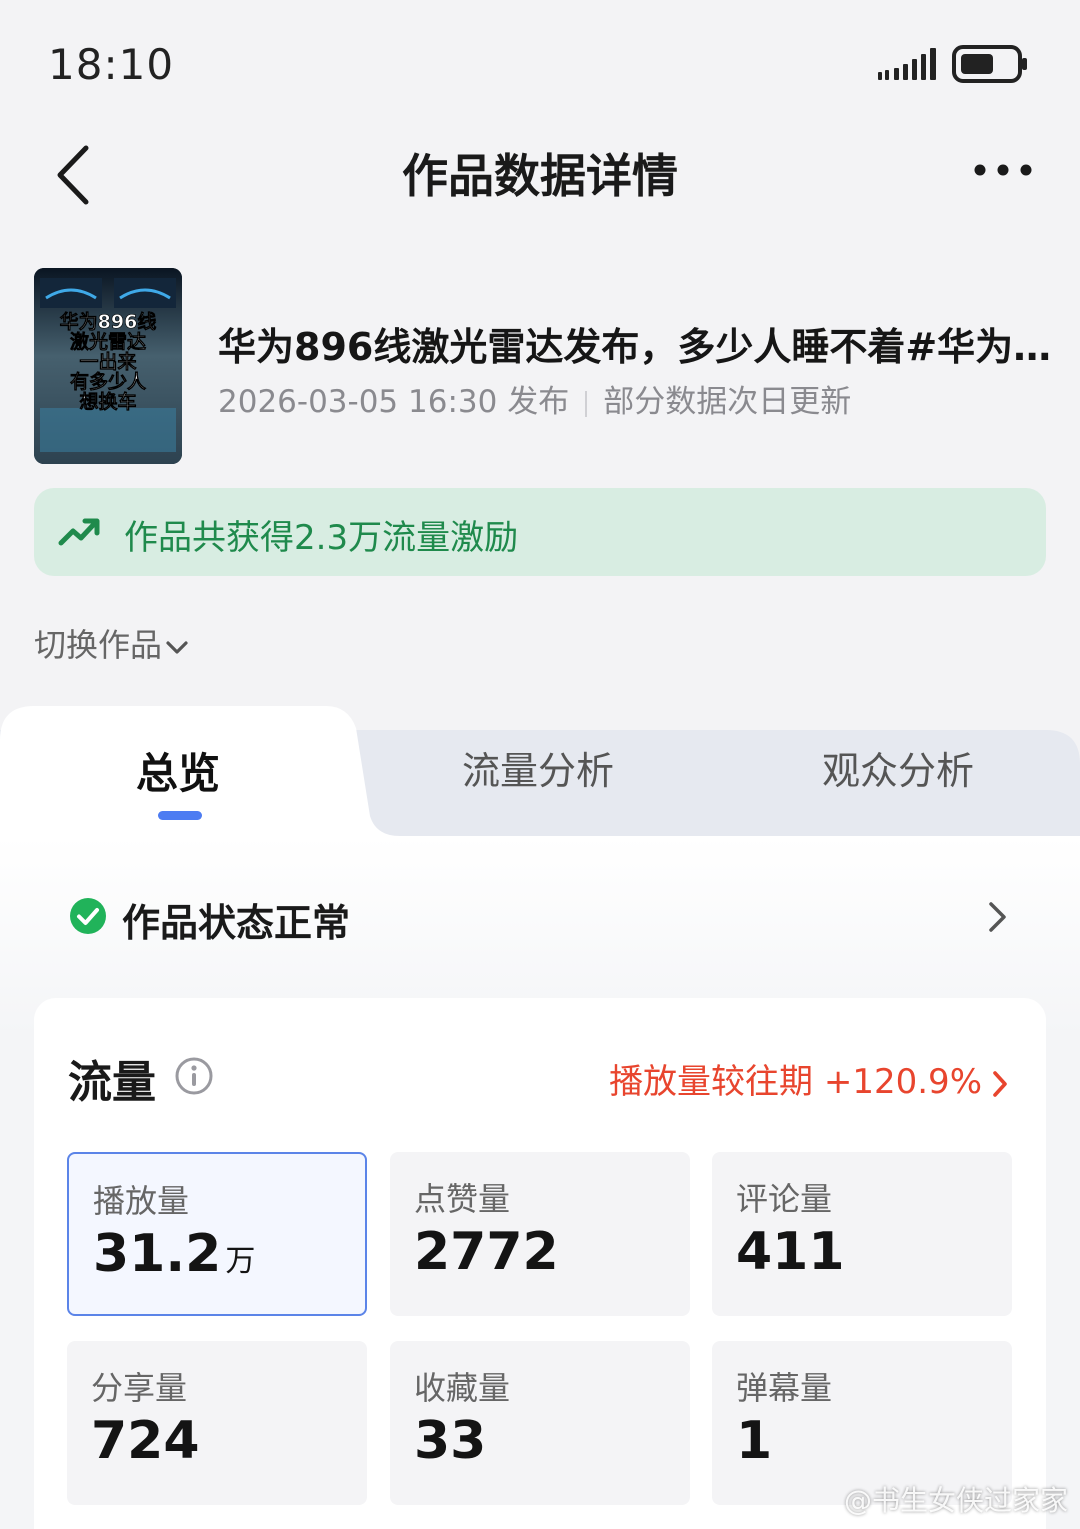 The height and width of the screenshot is (1529, 1080). Describe the element at coordinates (141, 1201) in the screenshot. I see `metric-label: 播放量` at that location.